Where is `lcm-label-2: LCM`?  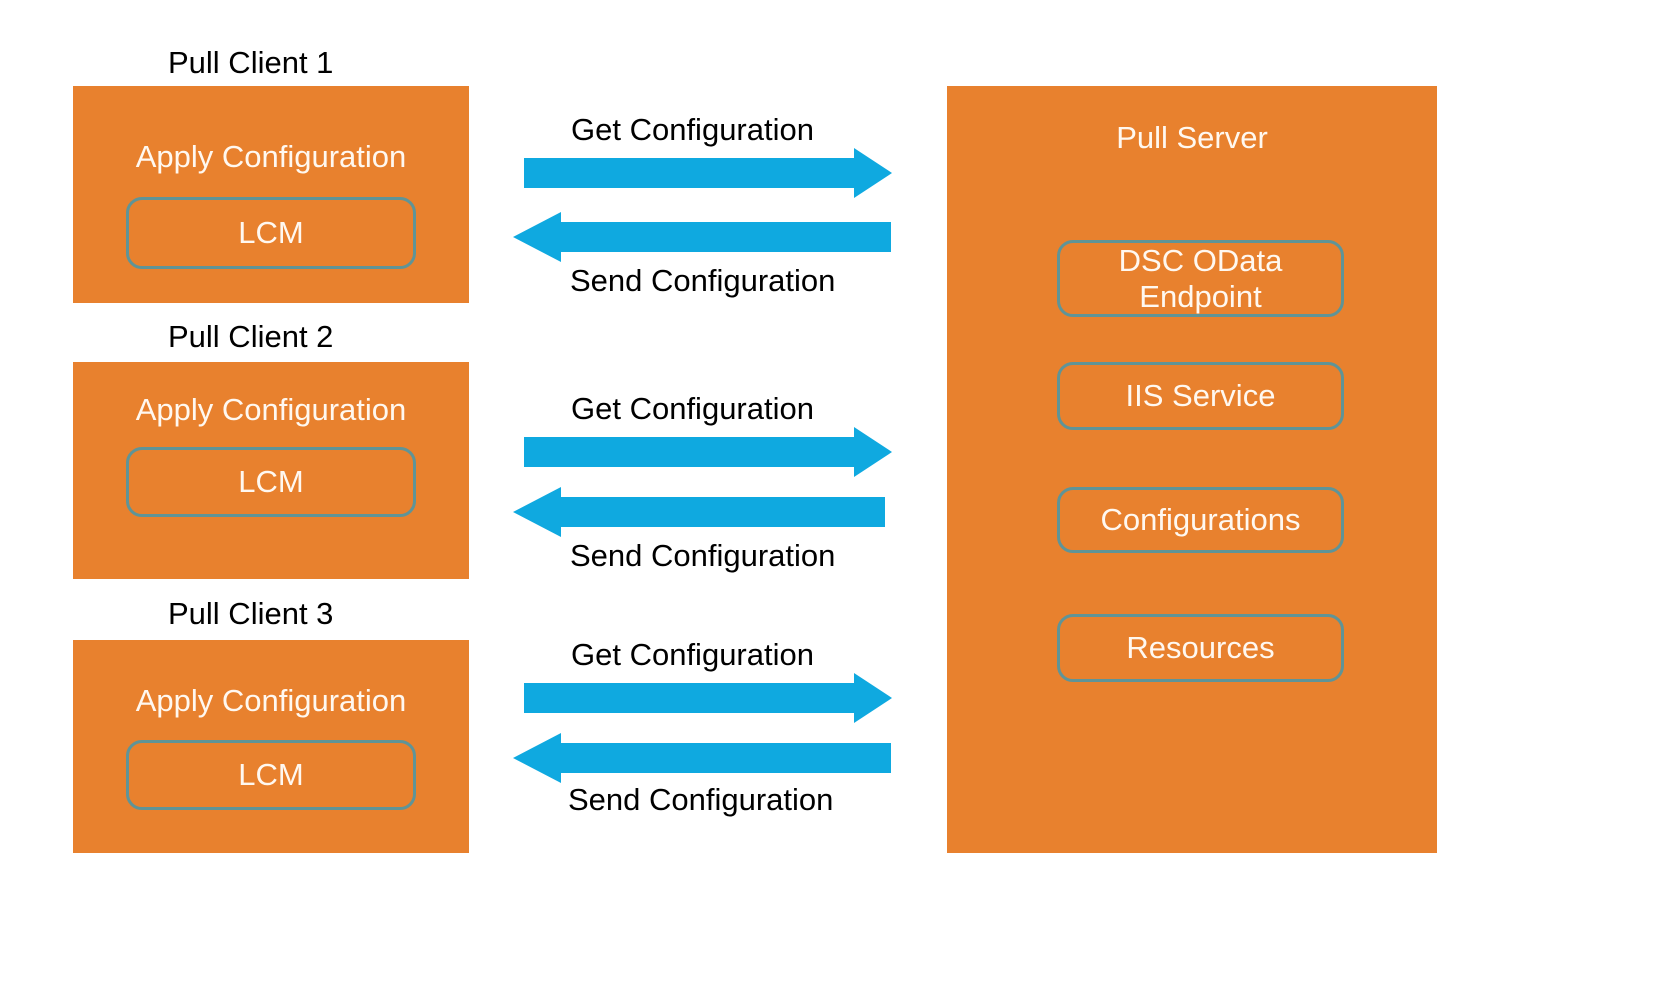
lcm-label-2: LCM is located at coordinates (271, 482).